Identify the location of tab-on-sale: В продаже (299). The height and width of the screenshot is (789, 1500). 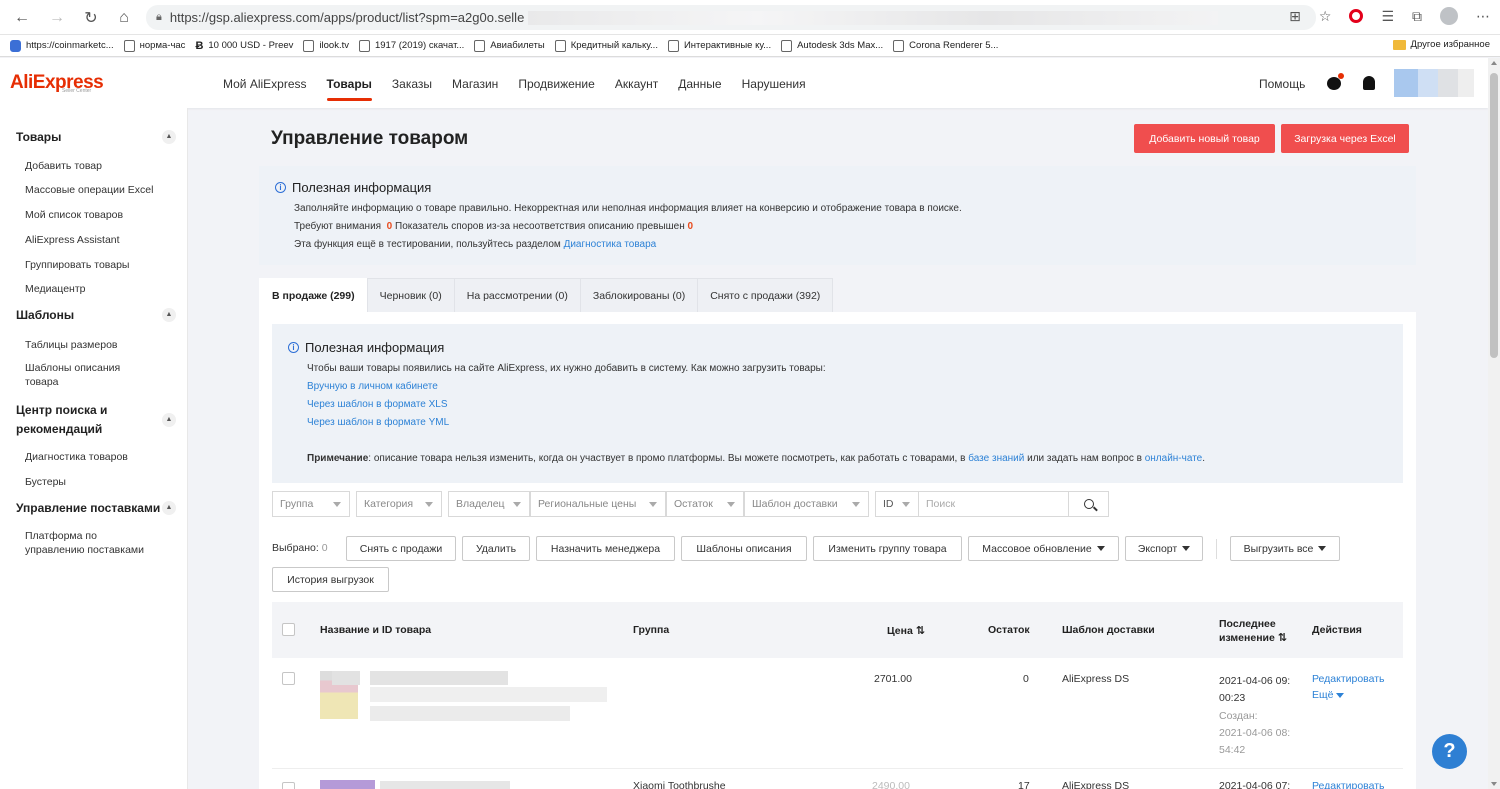
(313, 295).